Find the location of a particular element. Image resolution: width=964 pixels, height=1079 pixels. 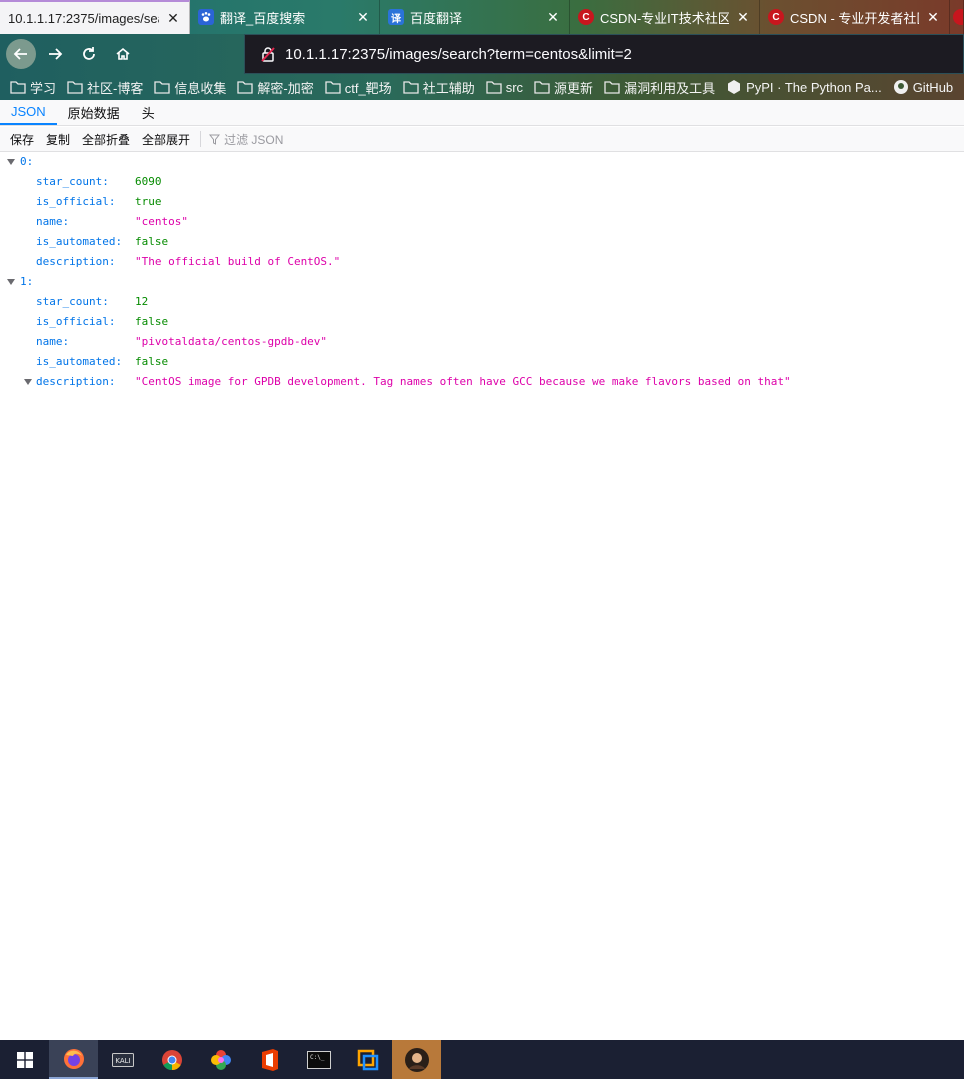

collapse-all-button: 全部折叠 is located at coordinates (106, 139).